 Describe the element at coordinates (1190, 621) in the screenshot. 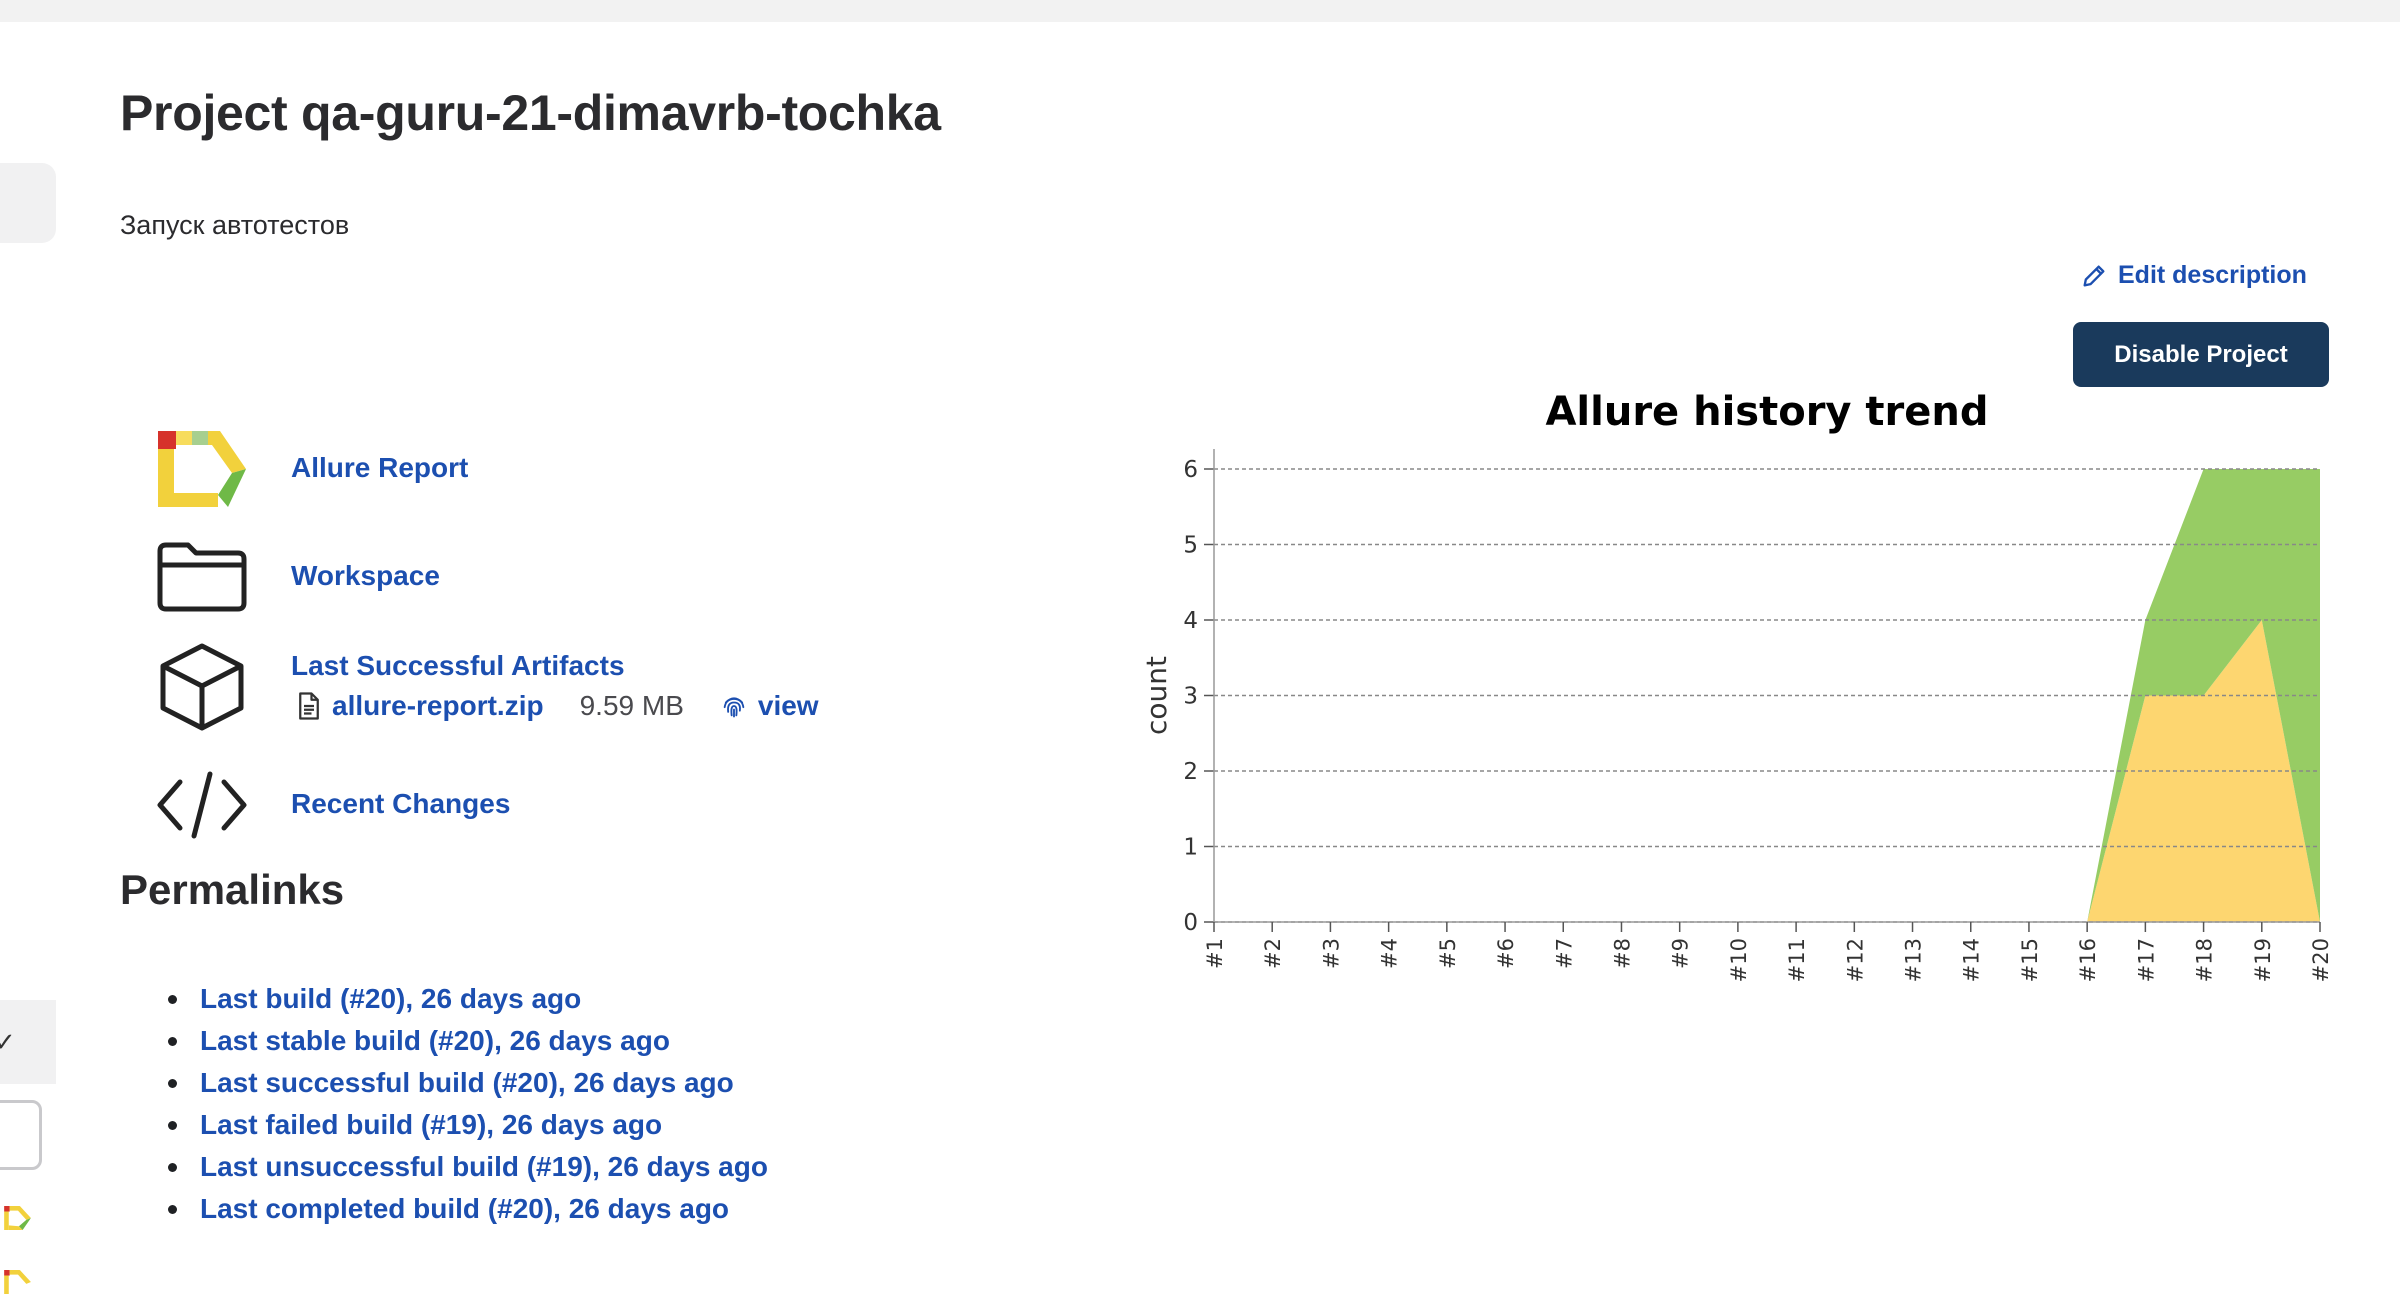

I see `y-tick-label: 4` at that location.